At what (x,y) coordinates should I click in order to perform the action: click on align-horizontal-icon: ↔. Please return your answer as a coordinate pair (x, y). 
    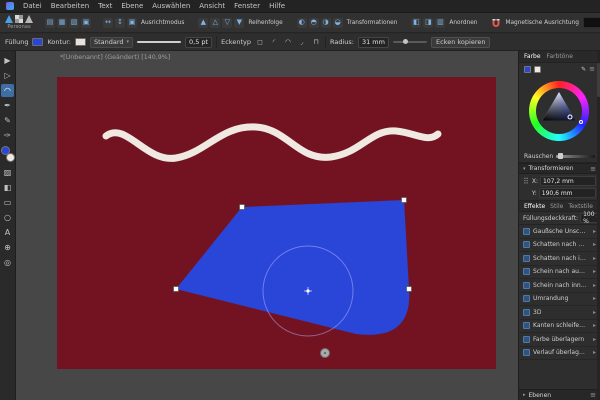
    Looking at the image, I should click on (108, 22).